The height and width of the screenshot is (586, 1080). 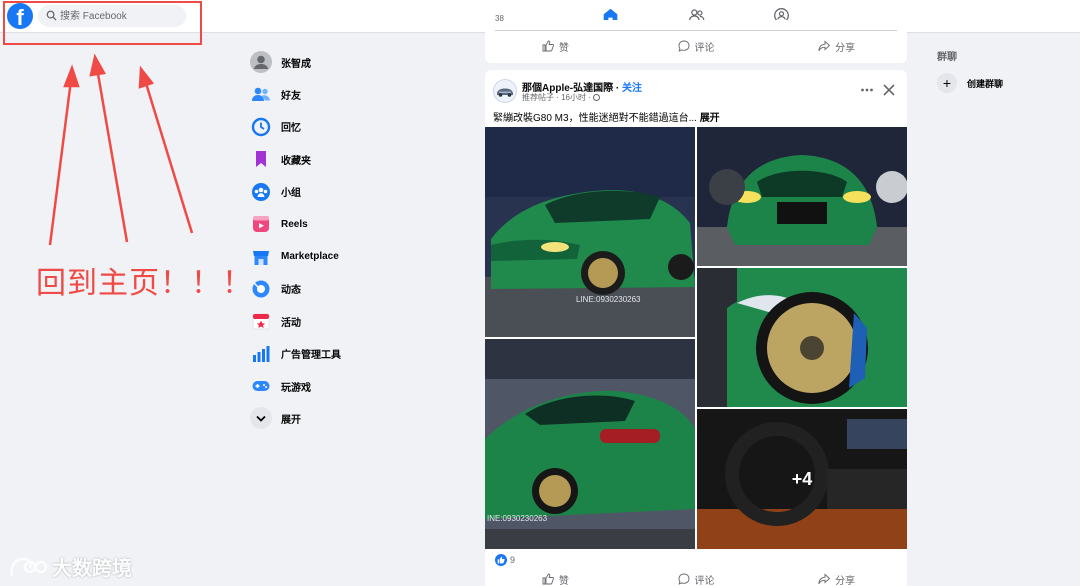 What do you see at coordinates (501, 560) in the screenshot?
I see `like-reaction-icon` at bounding box center [501, 560].